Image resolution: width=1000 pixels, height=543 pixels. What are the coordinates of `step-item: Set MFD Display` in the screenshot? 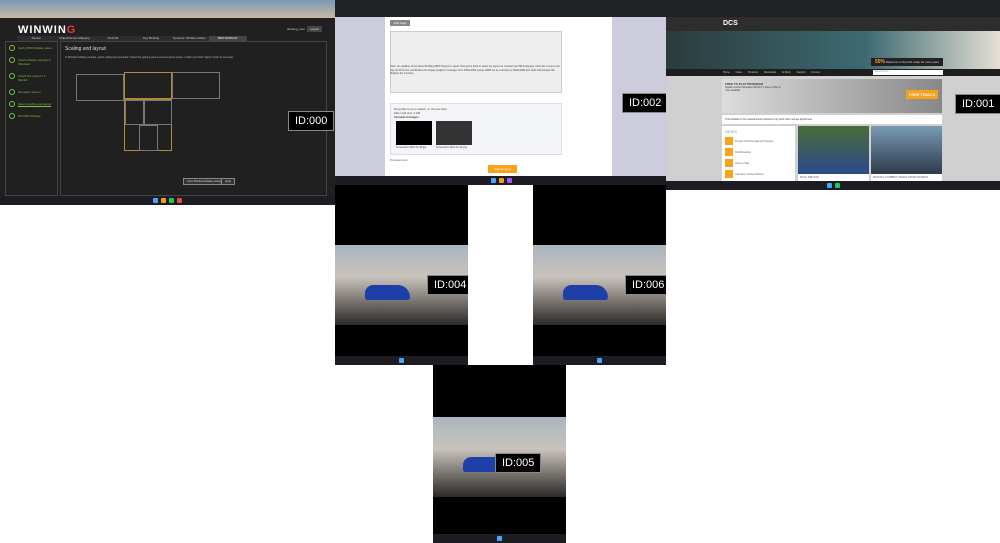 It's located at (31, 116).